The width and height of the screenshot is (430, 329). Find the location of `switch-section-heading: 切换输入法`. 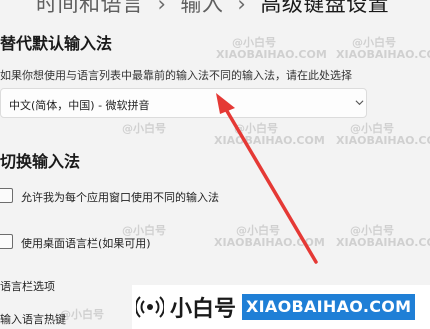

switch-section-heading: 切换输入法 is located at coordinates (40, 161).